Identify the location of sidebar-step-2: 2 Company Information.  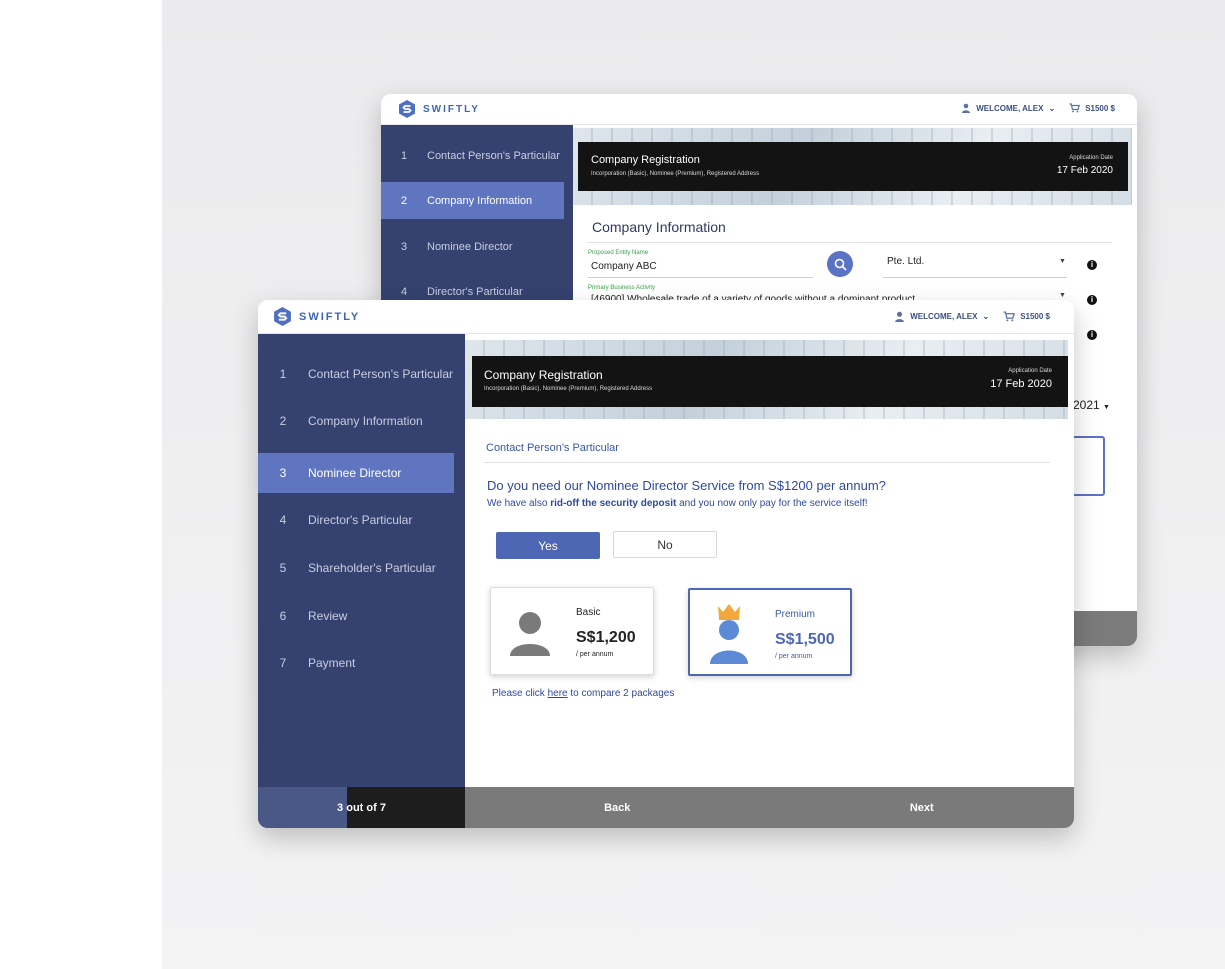
(356, 421).